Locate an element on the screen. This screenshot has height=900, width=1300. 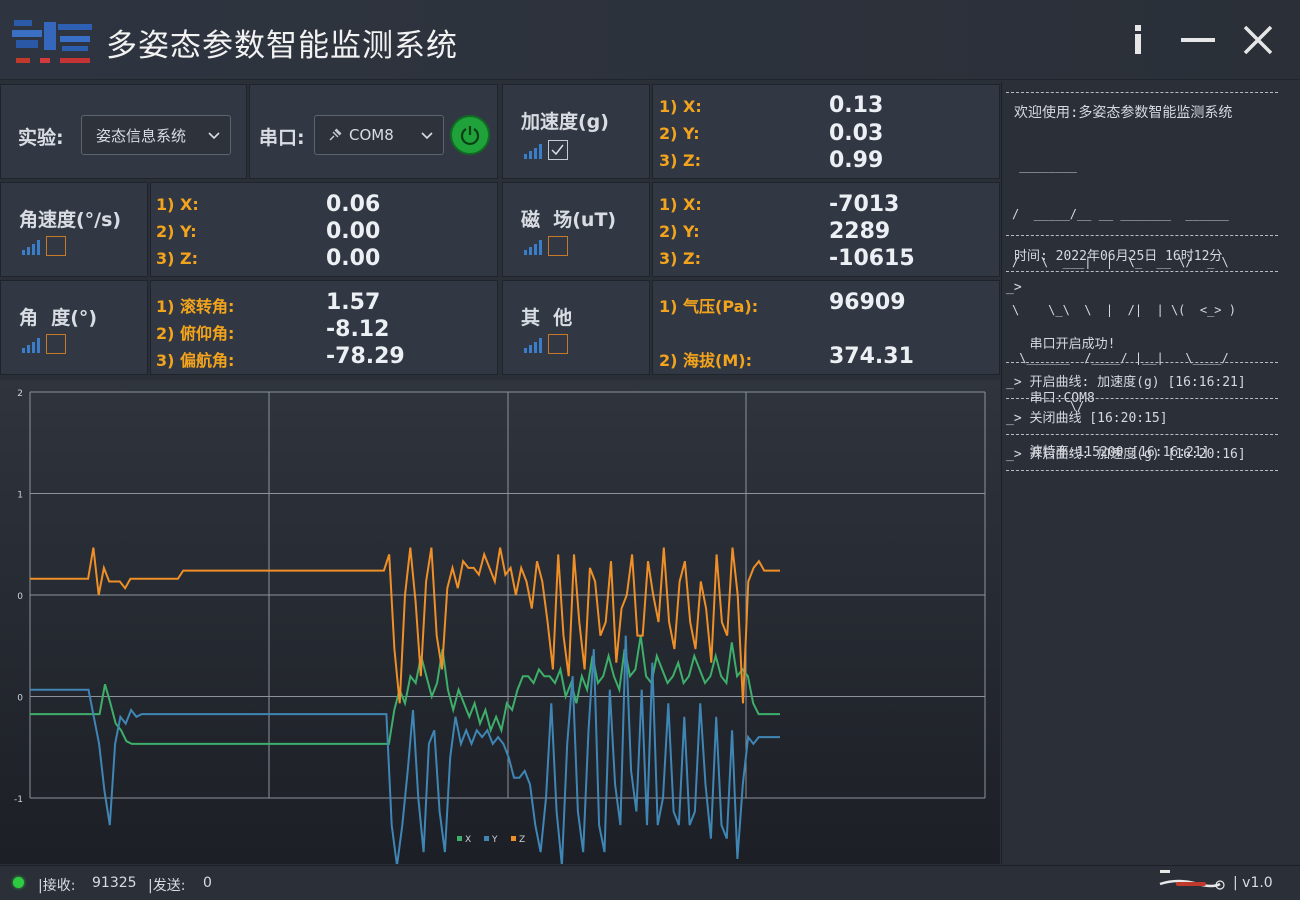
series-line-z is located at coordinates (405, 625).